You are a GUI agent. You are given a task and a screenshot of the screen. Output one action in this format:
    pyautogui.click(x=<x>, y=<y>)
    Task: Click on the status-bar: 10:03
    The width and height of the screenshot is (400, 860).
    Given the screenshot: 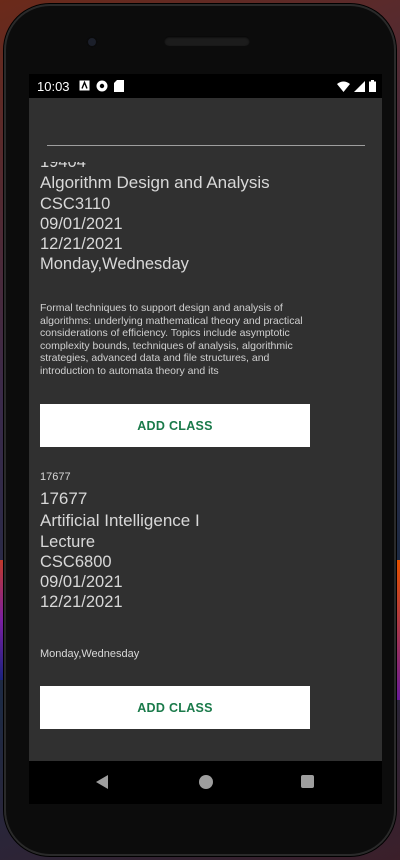 What is the action you would take?
    pyautogui.click(x=205, y=86)
    